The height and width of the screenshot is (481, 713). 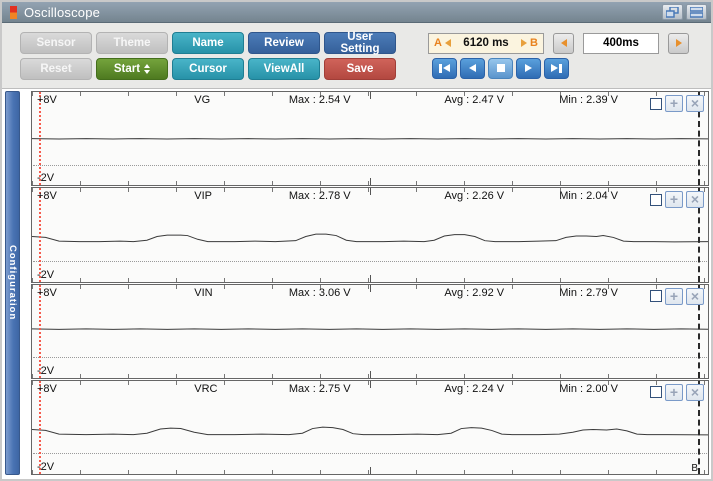 I want to click on play-button, so click(x=528, y=68).